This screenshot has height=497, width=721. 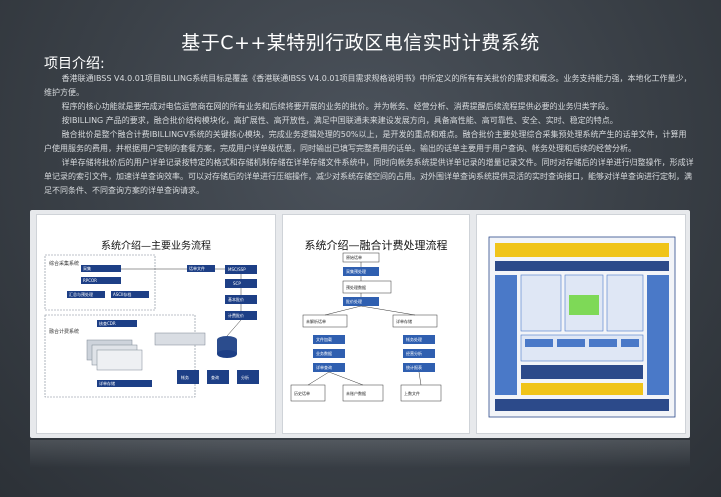 I want to click on svg-text: 融合计费系统, so click(x=64, y=331).